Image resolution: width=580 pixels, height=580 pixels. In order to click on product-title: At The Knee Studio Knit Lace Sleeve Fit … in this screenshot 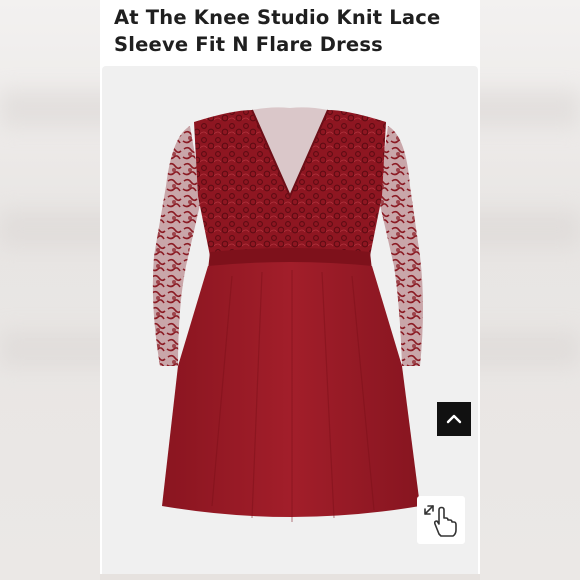, I will do `click(277, 31)`.